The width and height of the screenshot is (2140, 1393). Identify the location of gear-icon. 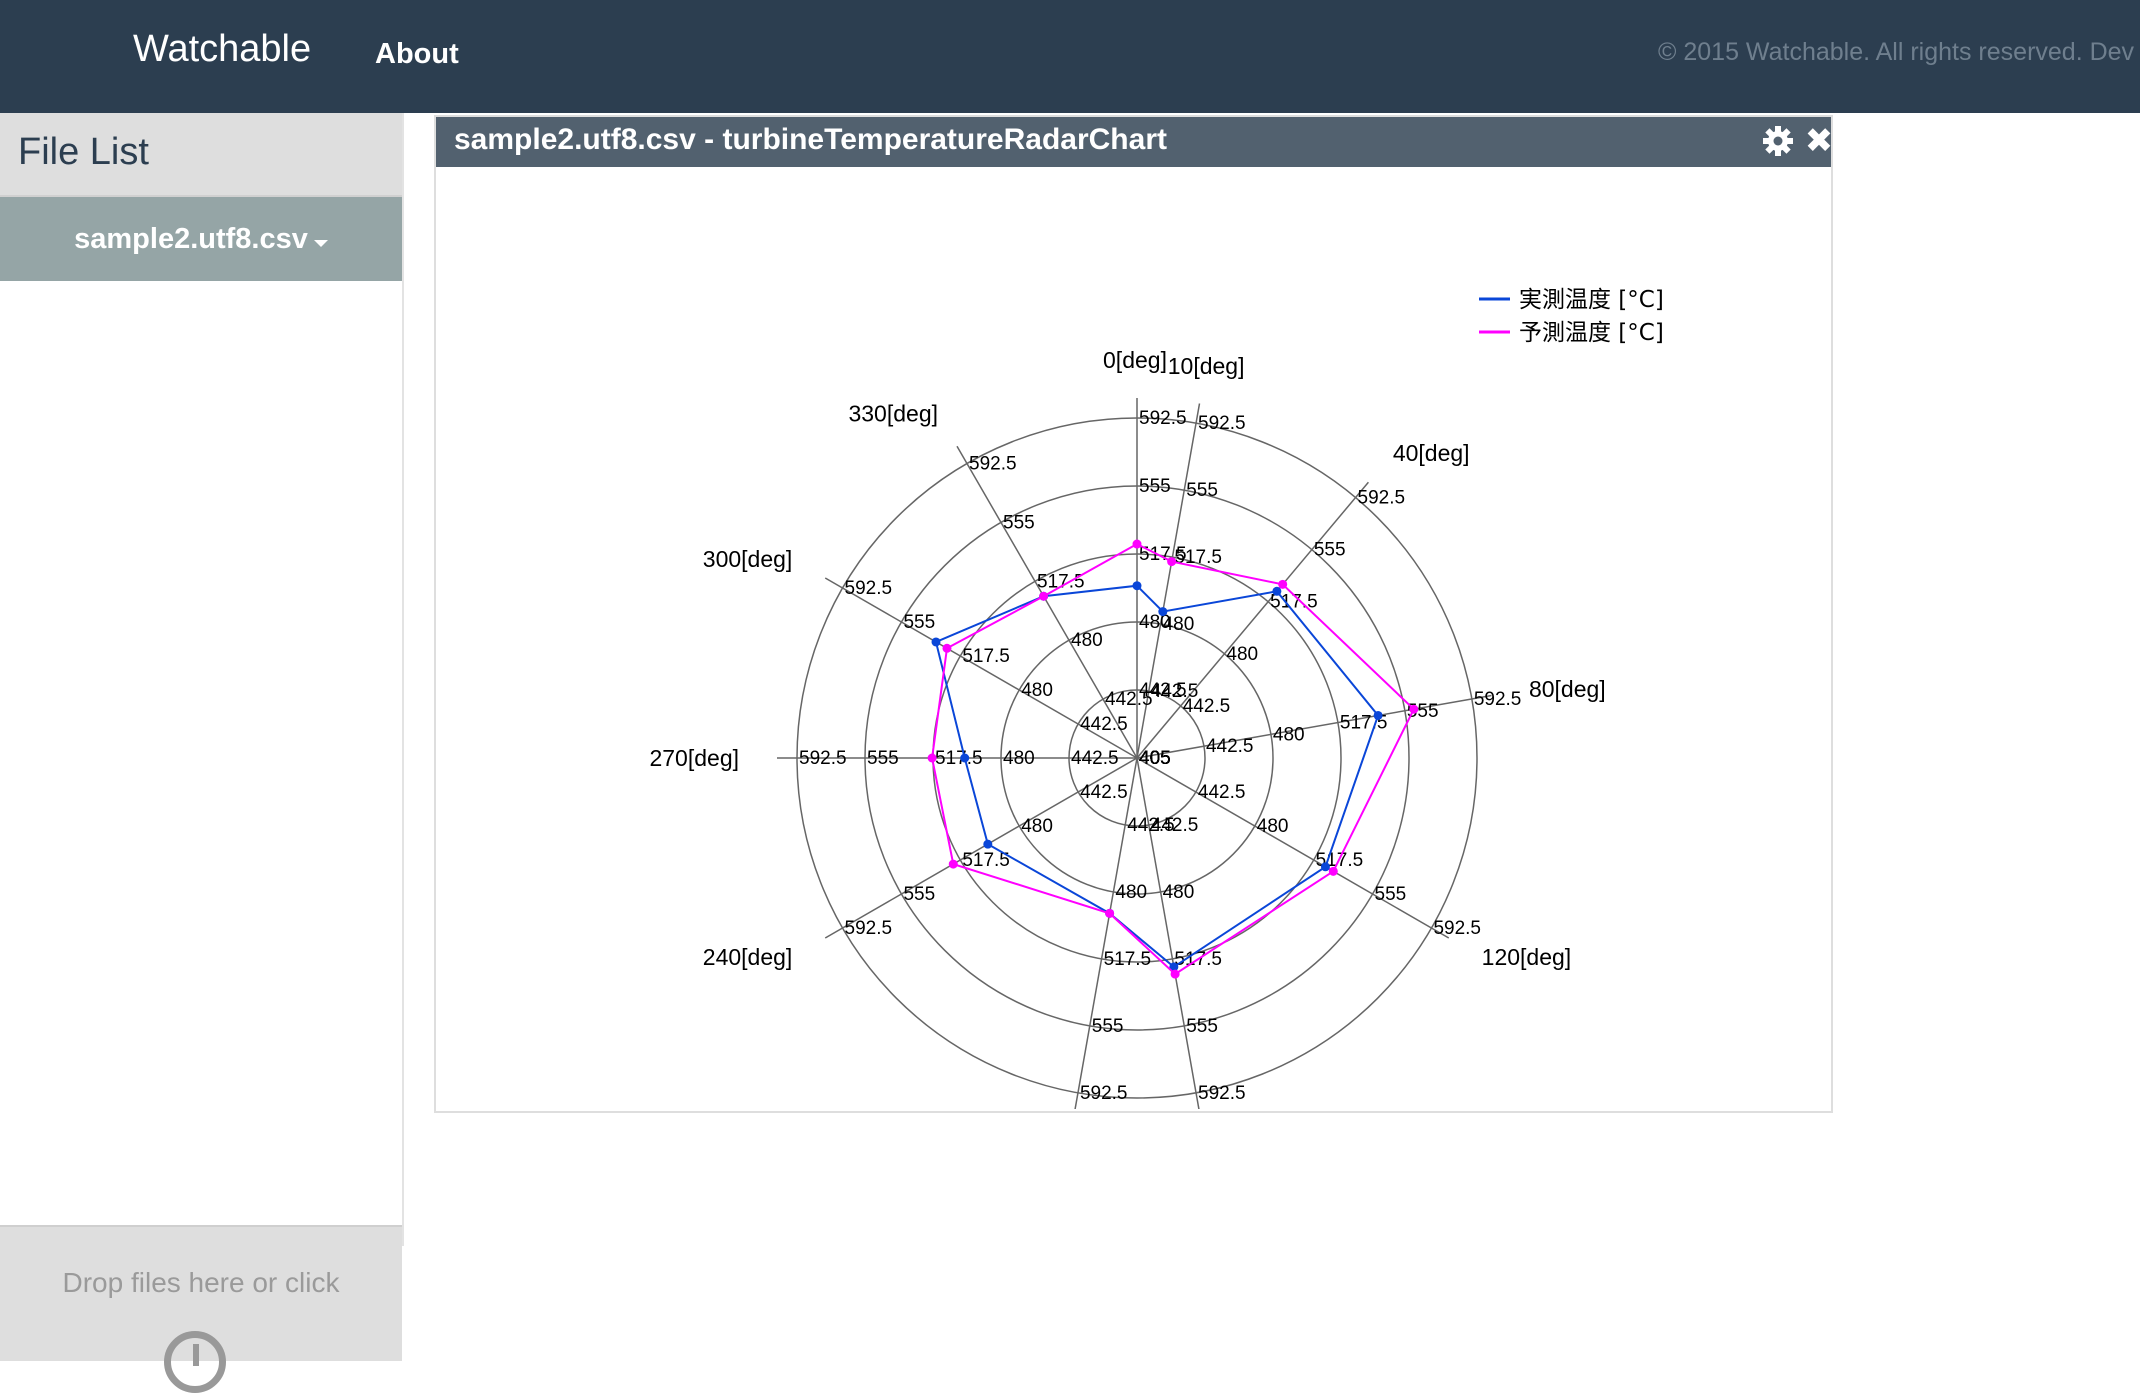
(1778, 141).